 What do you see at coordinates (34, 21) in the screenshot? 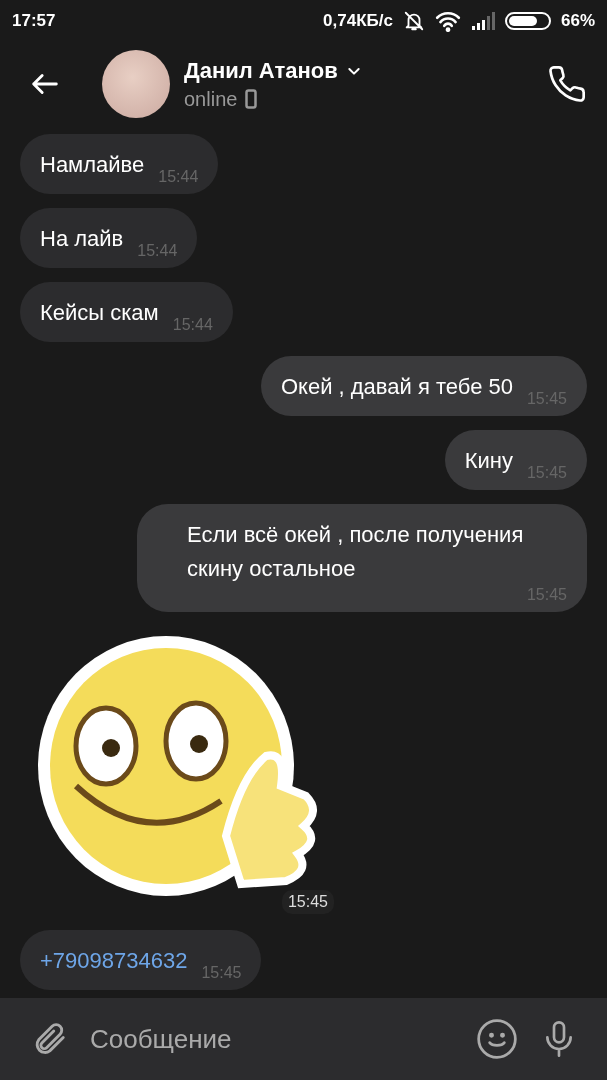
I see `clock: 17:57` at bounding box center [34, 21].